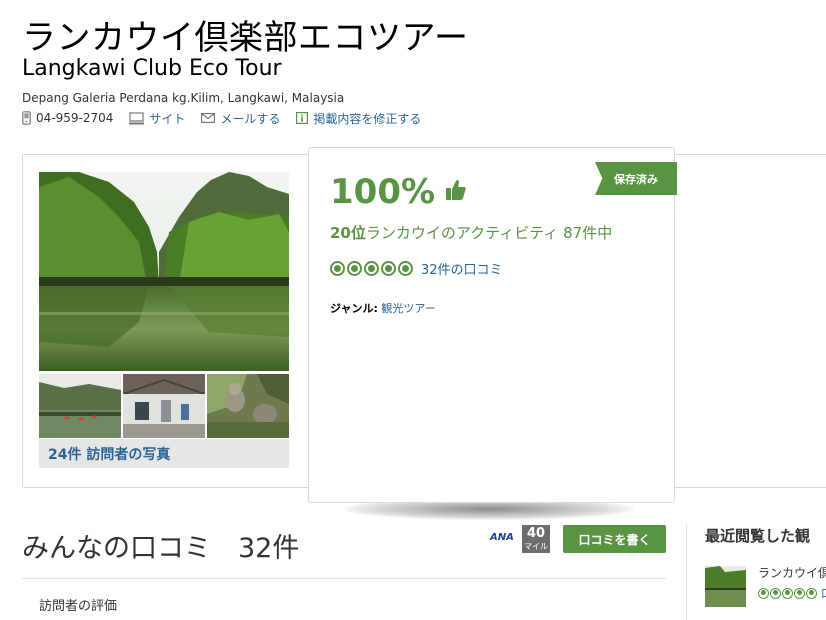 The height and width of the screenshot is (620, 826). What do you see at coordinates (354, 308) in the screenshot?
I see `genre-label: ジャンル:` at bounding box center [354, 308].